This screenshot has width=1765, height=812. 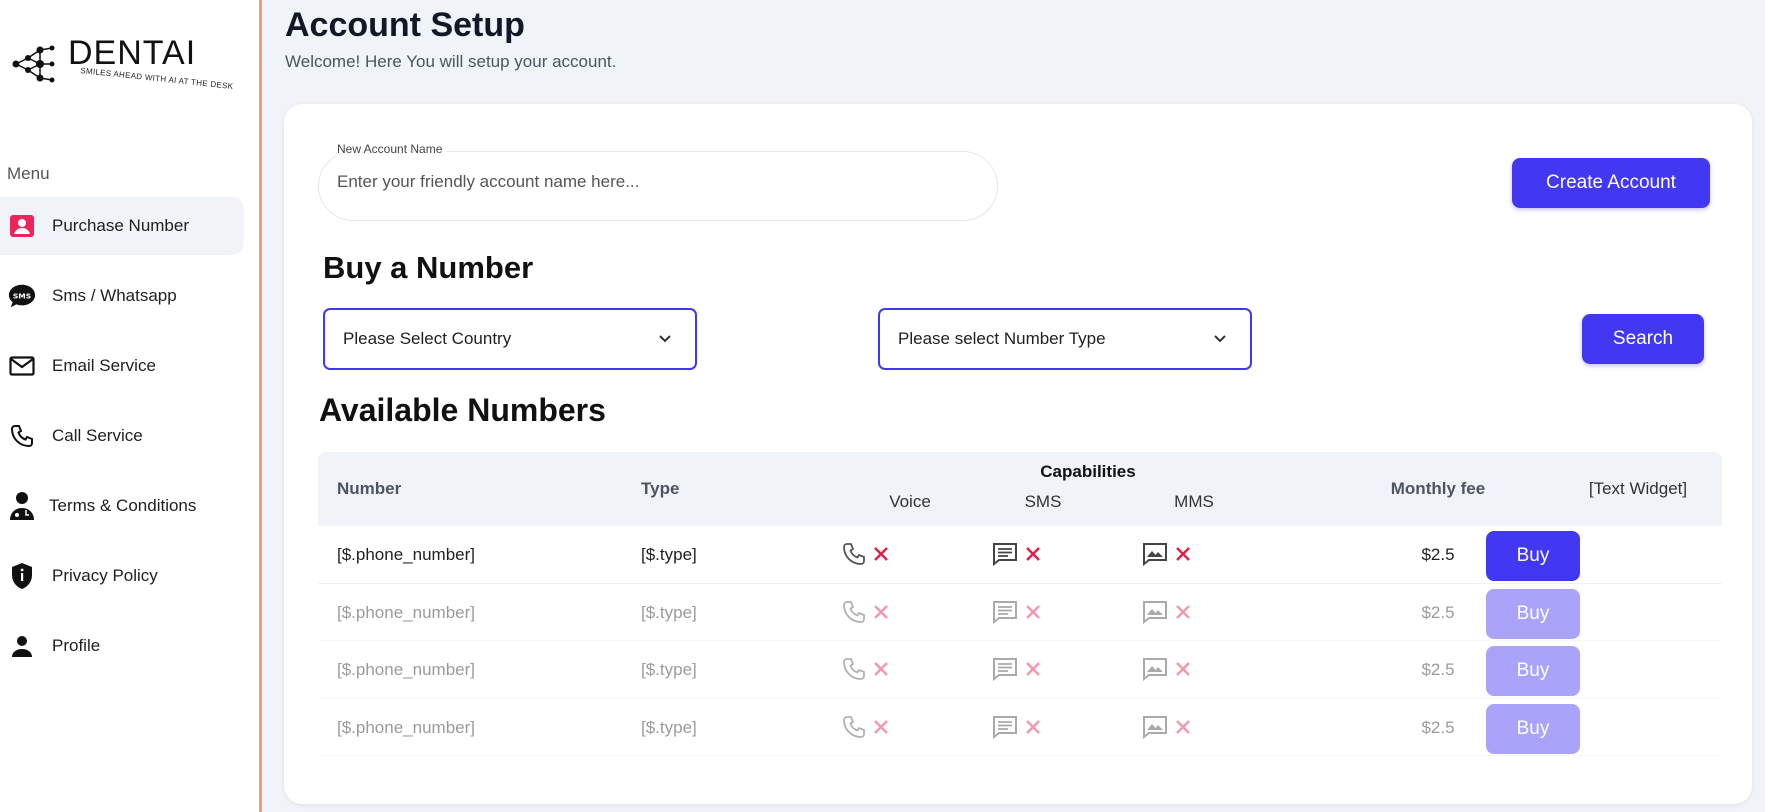 I want to click on menu-title: Menu, so click(x=28, y=173).